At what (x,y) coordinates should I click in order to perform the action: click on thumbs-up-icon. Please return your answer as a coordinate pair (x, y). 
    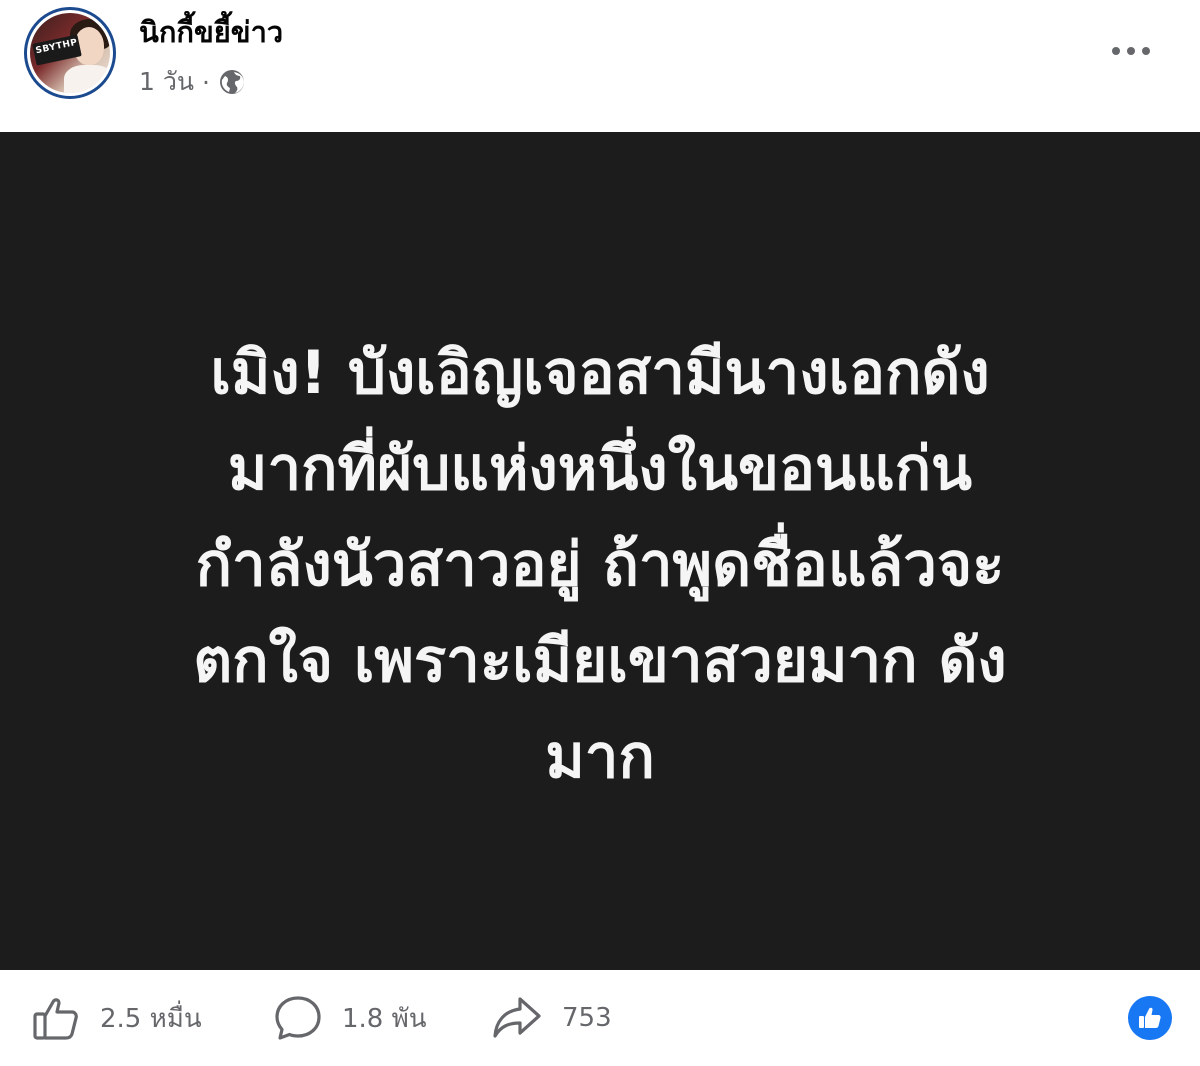
    Looking at the image, I should click on (55, 1019).